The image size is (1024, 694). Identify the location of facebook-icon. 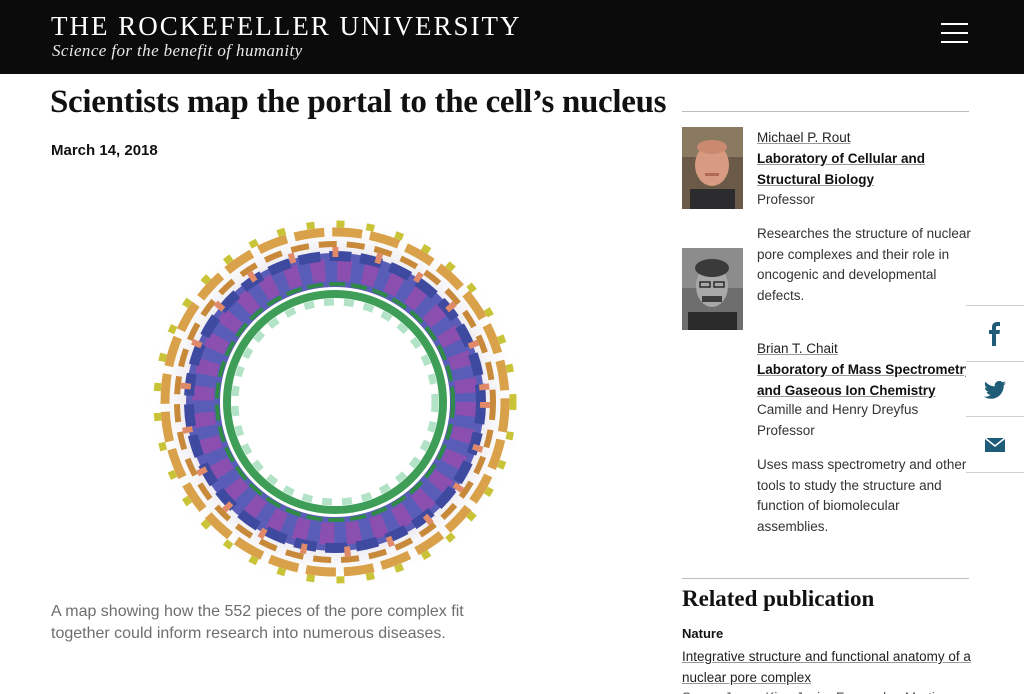
(994, 334).